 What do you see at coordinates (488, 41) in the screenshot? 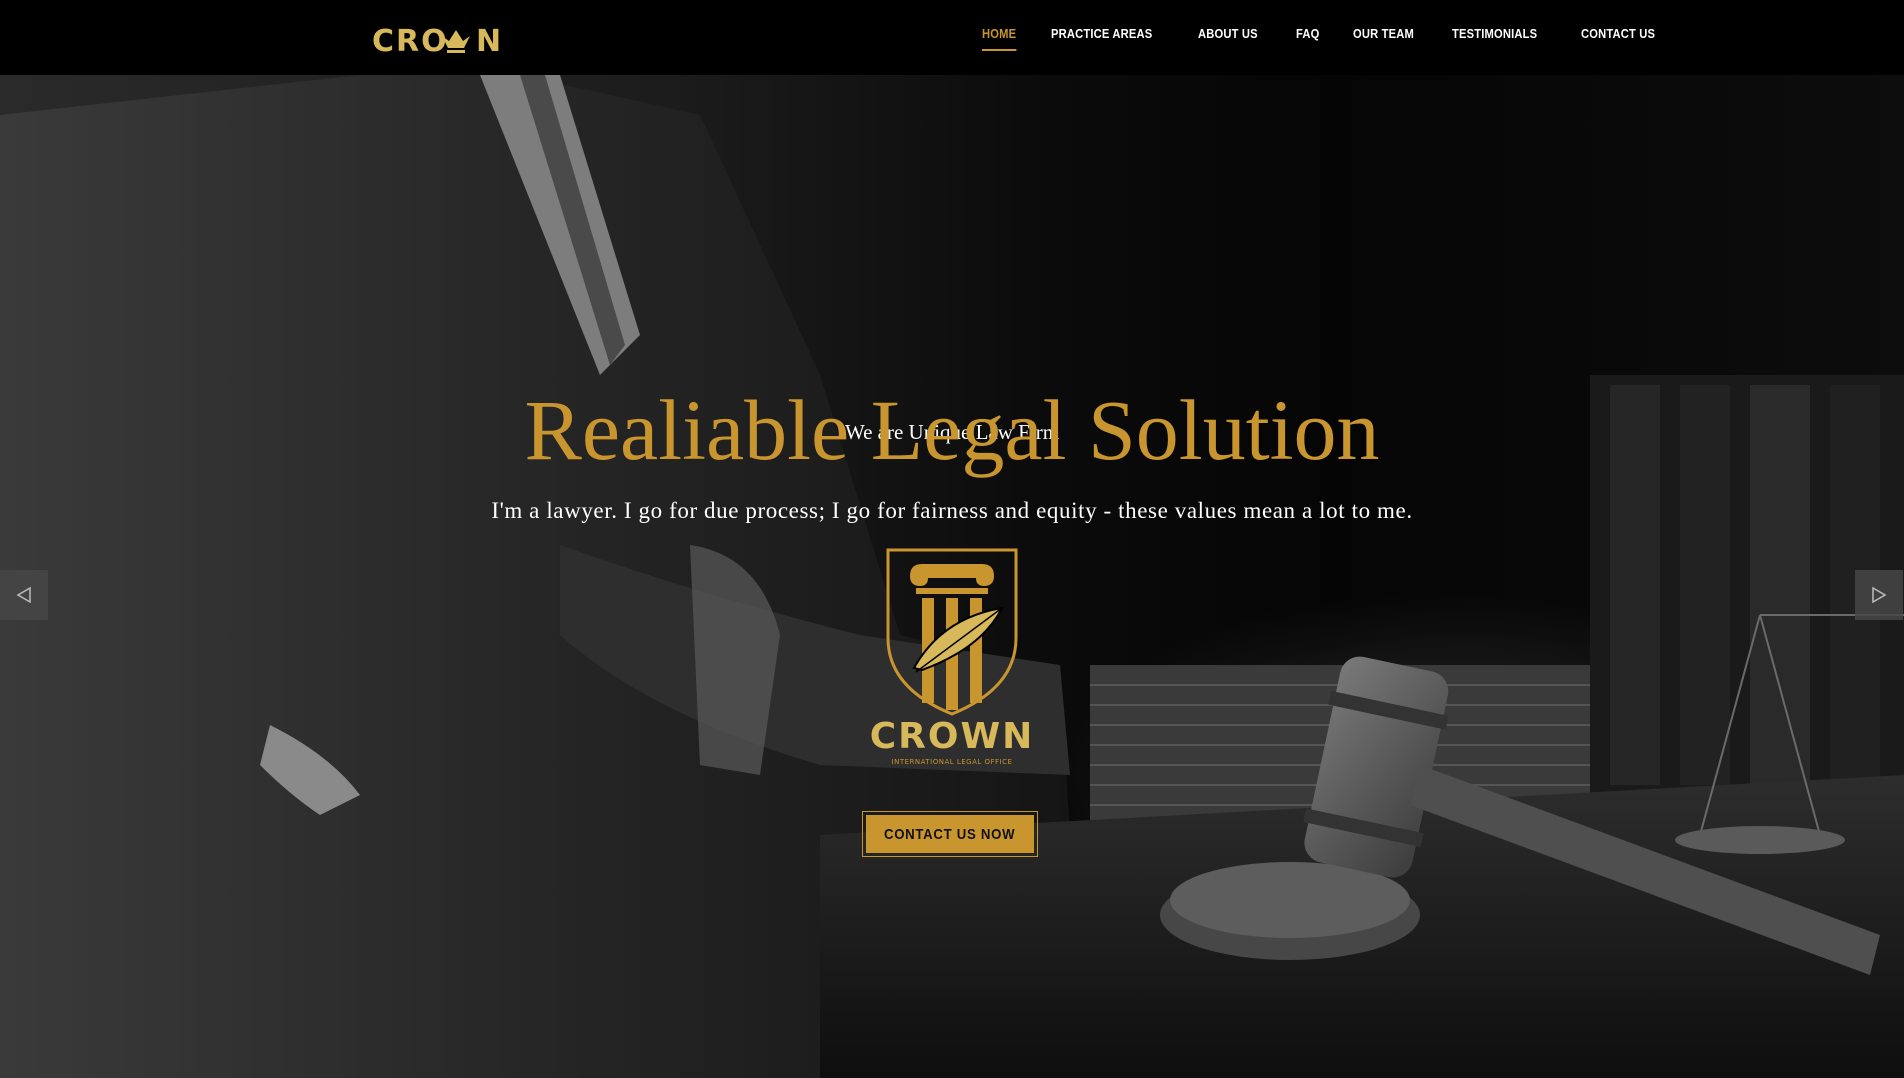
I see `svg-text: N` at bounding box center [488, 41].